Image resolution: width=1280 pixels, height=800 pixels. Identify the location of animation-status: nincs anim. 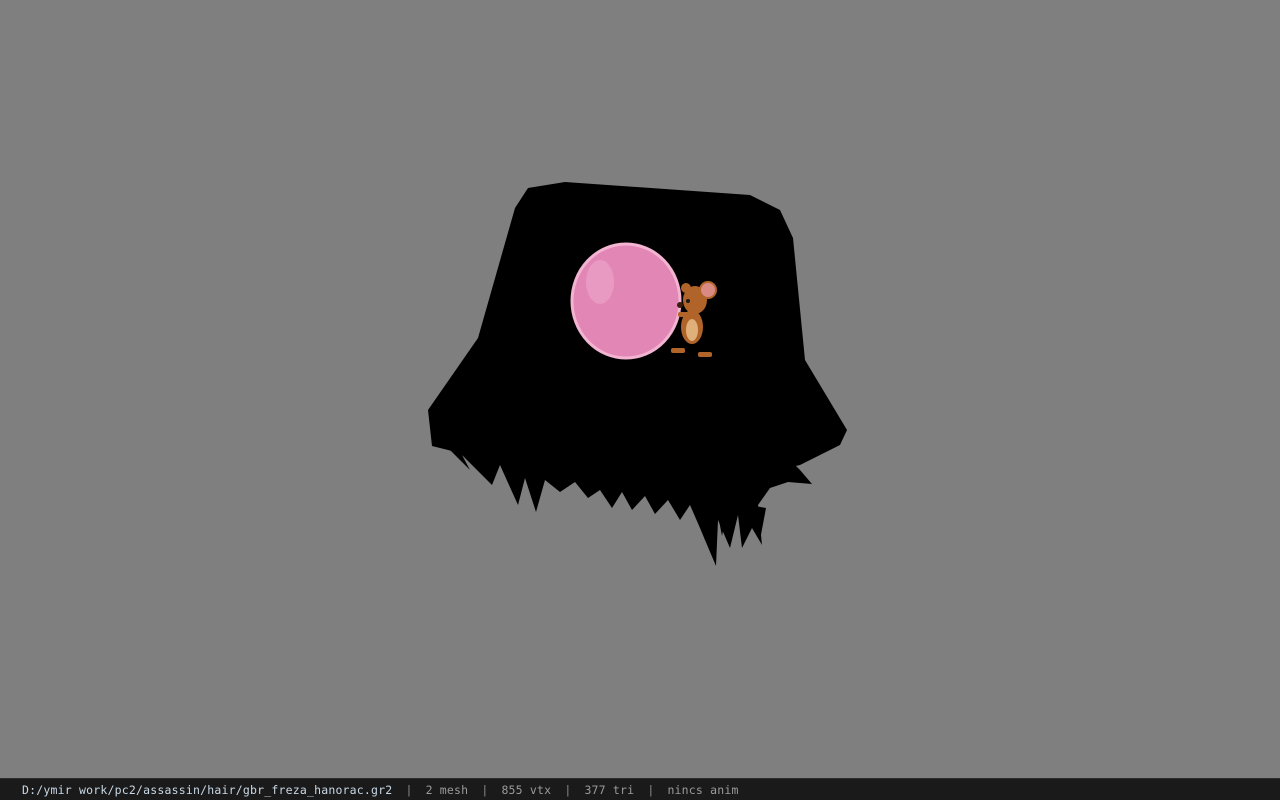
(703, 789).